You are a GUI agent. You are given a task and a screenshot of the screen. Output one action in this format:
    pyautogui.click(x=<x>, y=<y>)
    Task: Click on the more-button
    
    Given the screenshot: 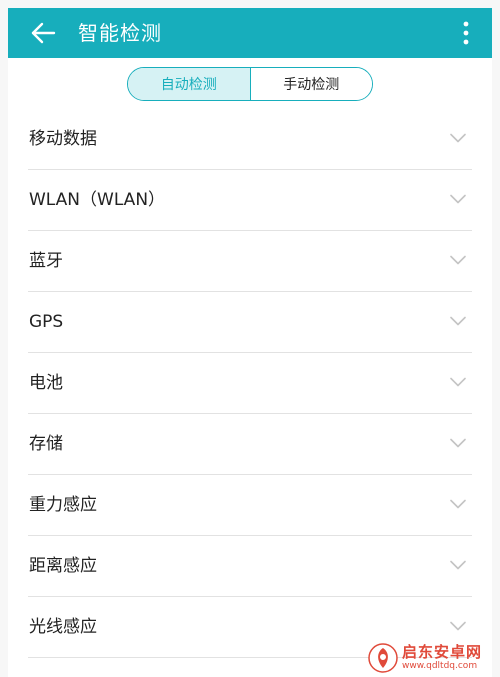 What is the action you would take?
    pyautogui.click(x=466, y=33)
    